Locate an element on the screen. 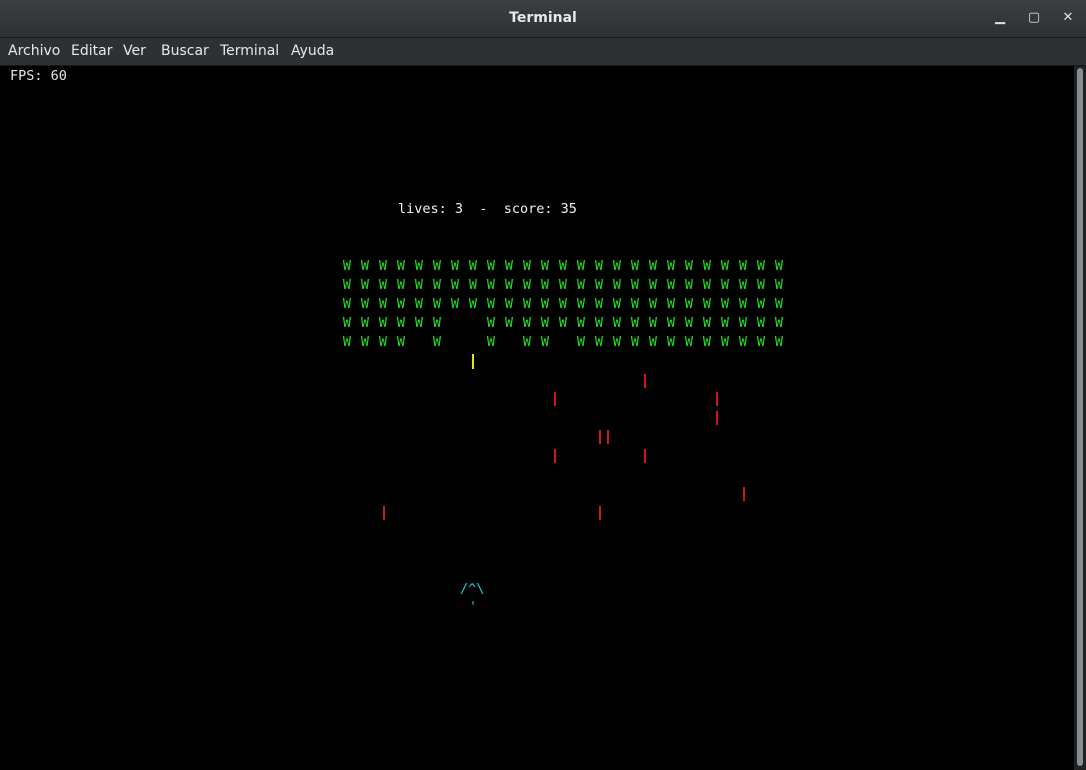  lives-label: lives: is located at coordinates (422, 209).